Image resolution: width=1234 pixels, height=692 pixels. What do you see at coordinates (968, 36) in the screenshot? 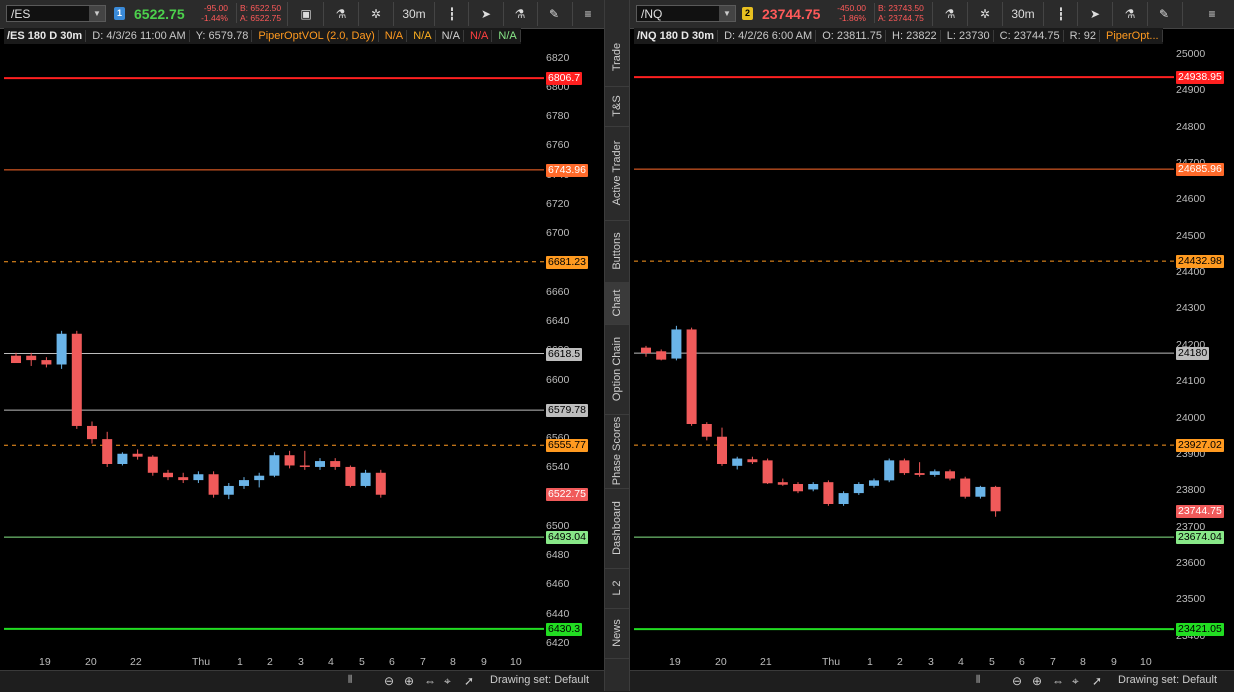
I see `low-value: L: 23730` at bounding box center [968, 36].